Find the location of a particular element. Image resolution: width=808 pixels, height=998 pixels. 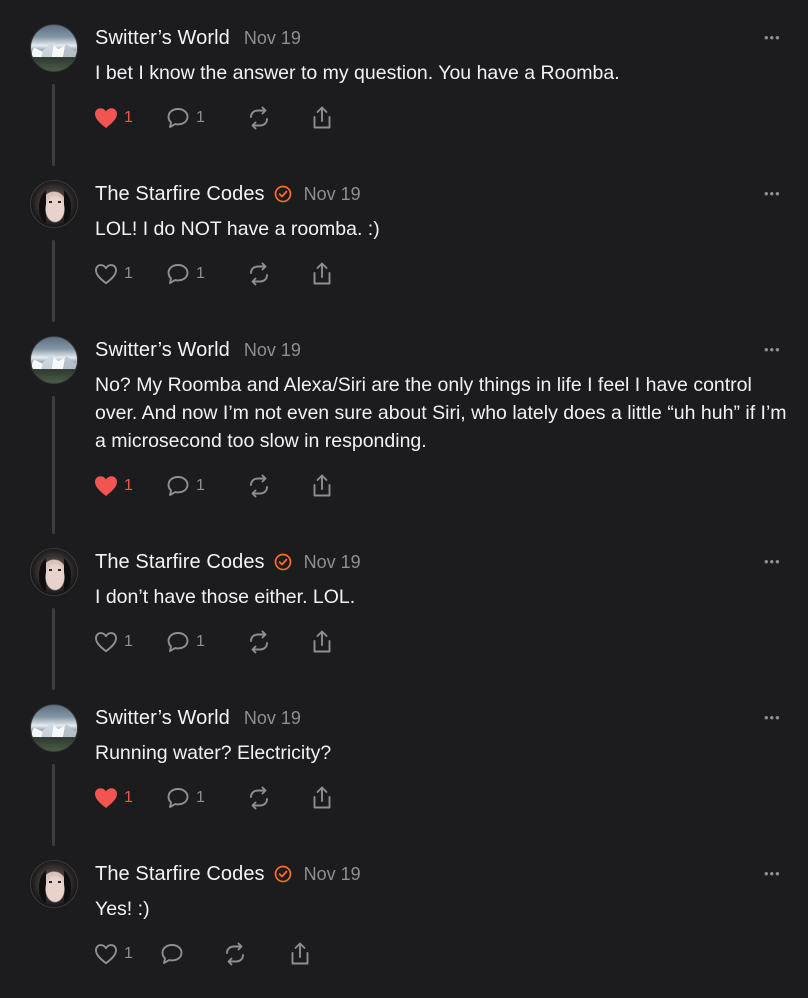

post-text: Yes! :) is located at coordinates (122, 909).